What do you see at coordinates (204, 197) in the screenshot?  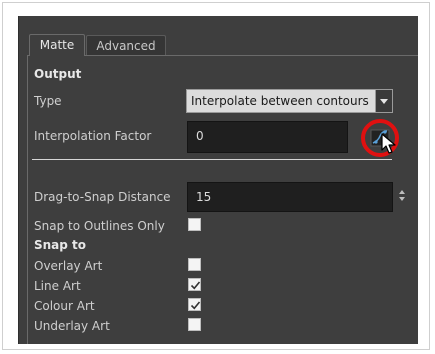 I see `snap-distance-value: 15` at bounding box center [204, 197].